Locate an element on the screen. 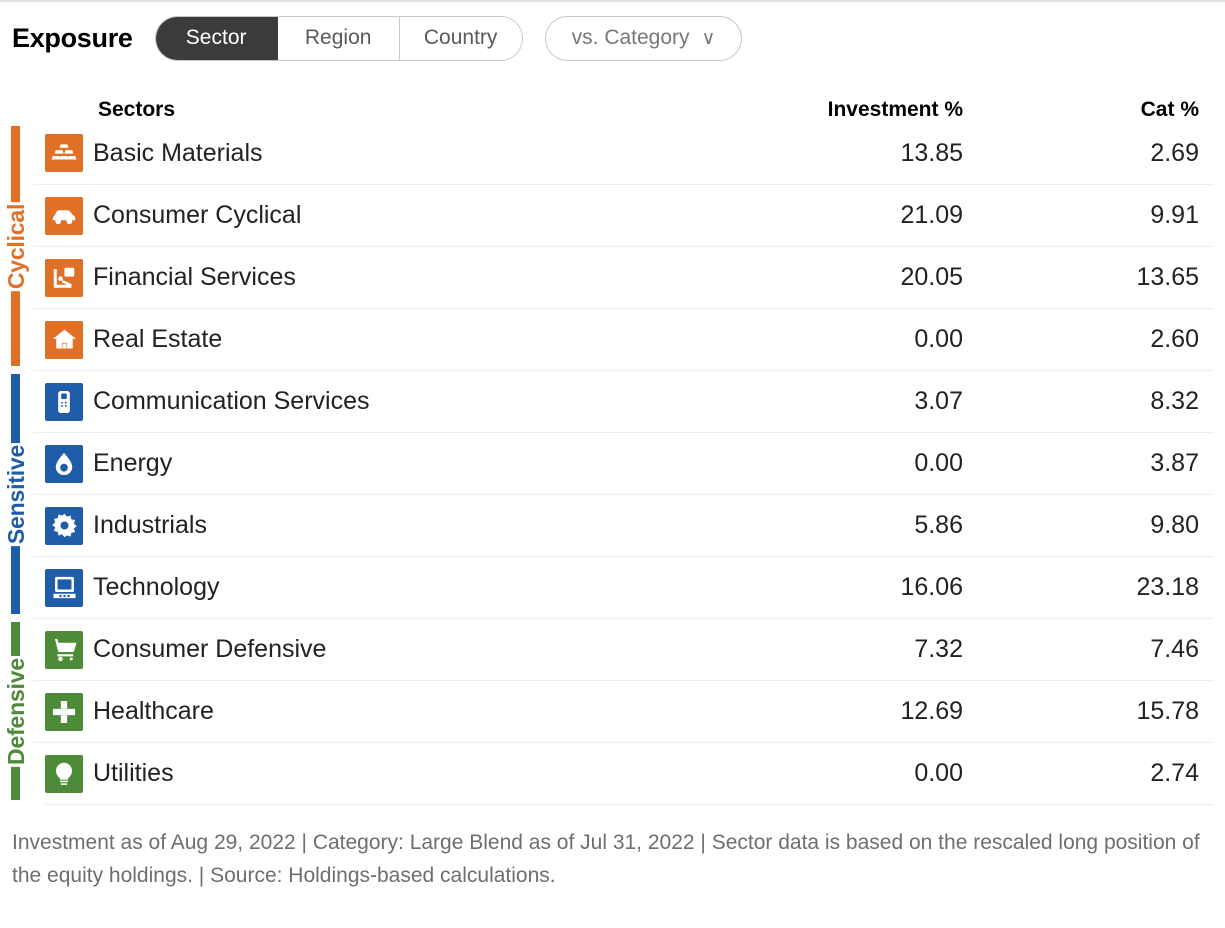  table-row: Communication Services 3.07 8.32 is located at coordinates (623, 401).